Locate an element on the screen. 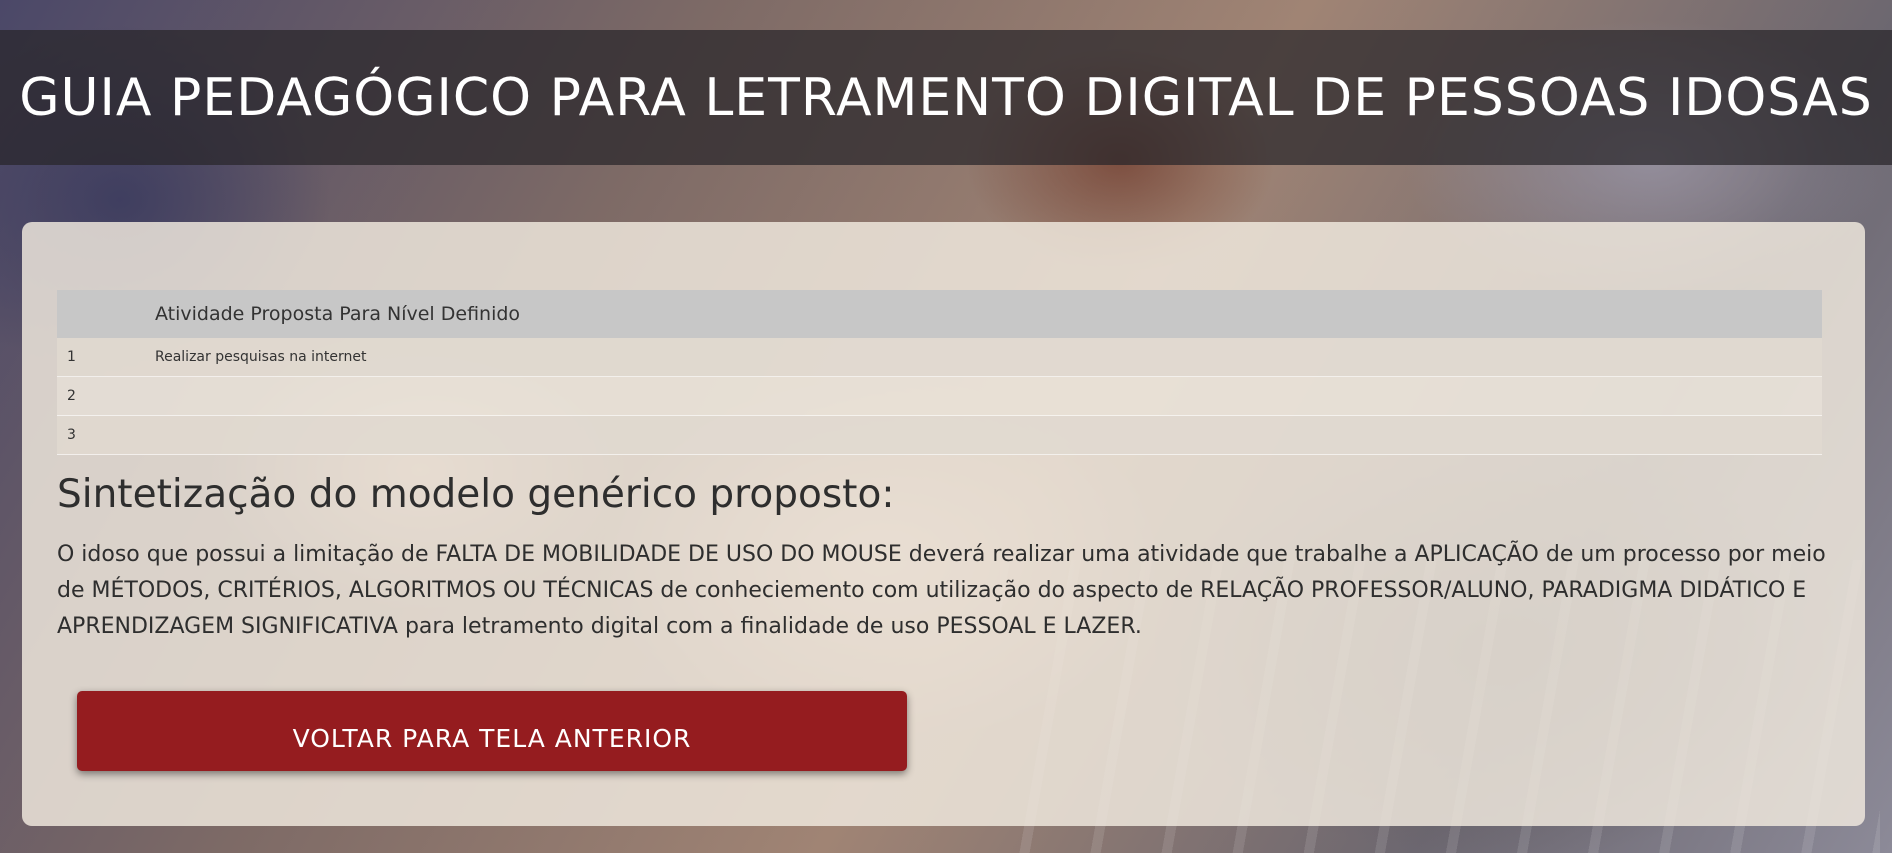 The image size is (1892, 853). table-header-activity: Atividade Proposta Para Nível Definido is located at coordinates (338, 314).